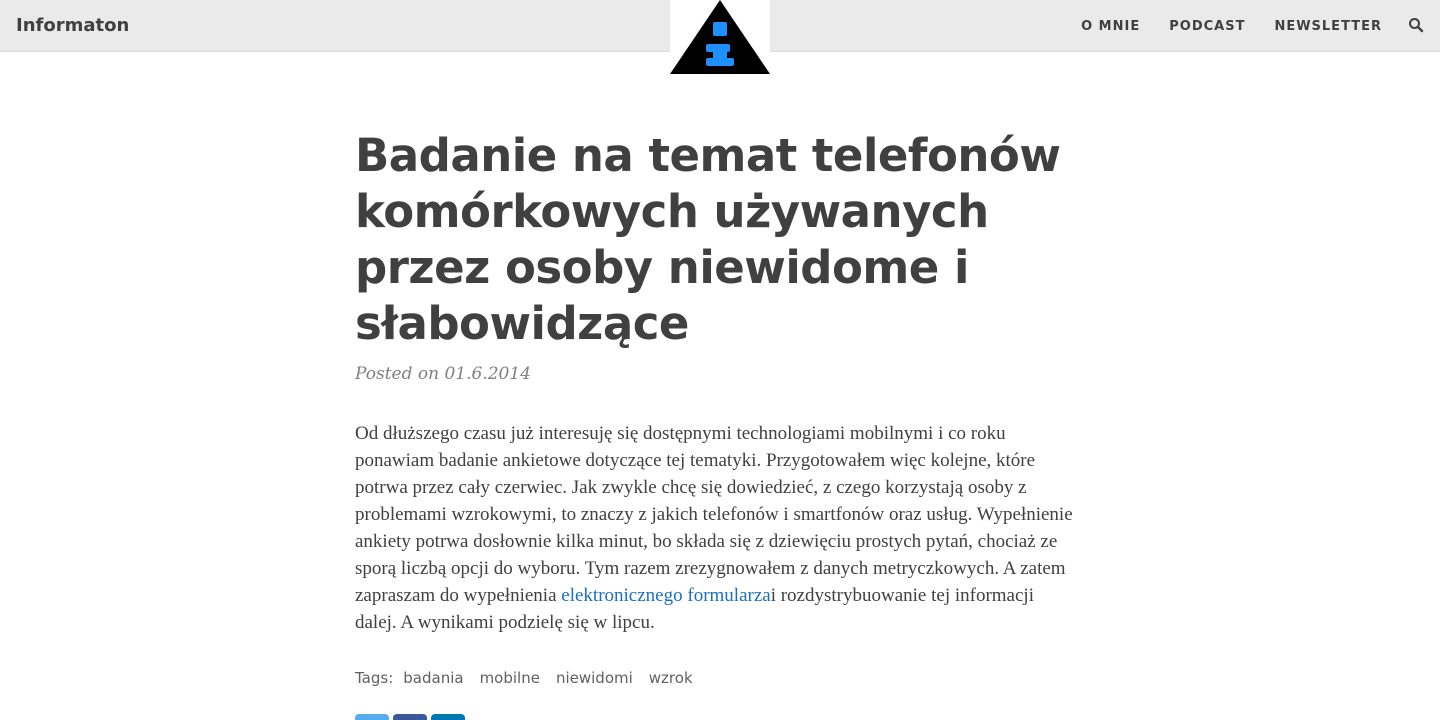 The image size is (1440, 720). What do you see at coordinates (671, 678) in the screenshot?
I see `tag-link-wzrok: wzrok` at bounding box center [671, 678].